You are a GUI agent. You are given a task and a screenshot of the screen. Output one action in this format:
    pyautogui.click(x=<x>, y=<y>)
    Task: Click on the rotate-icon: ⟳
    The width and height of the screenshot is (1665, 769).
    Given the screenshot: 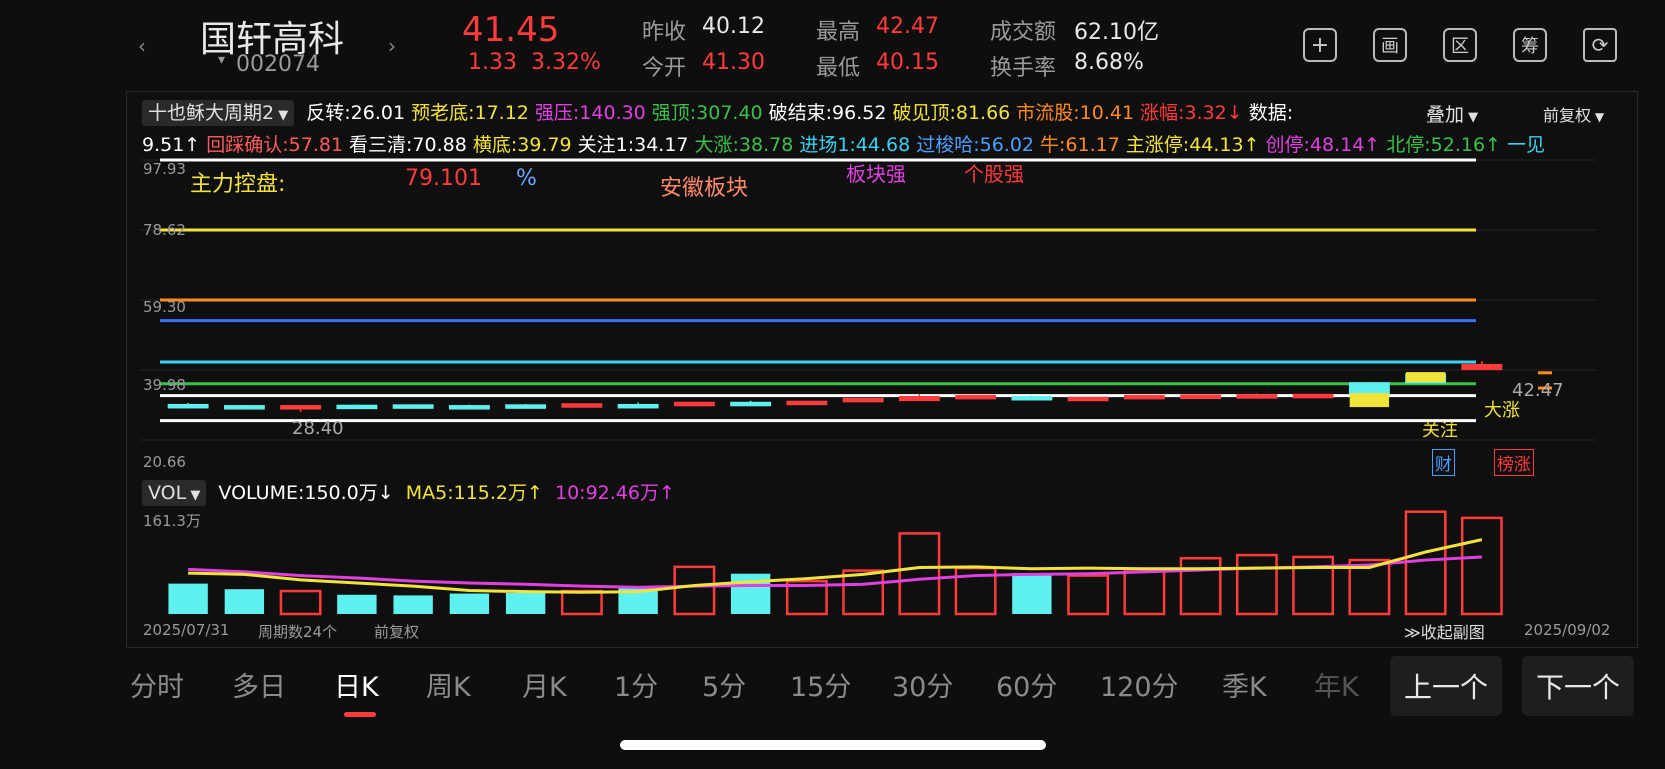 What is the action you would take?
    pyautogui.click(x=1600, y=45)
    